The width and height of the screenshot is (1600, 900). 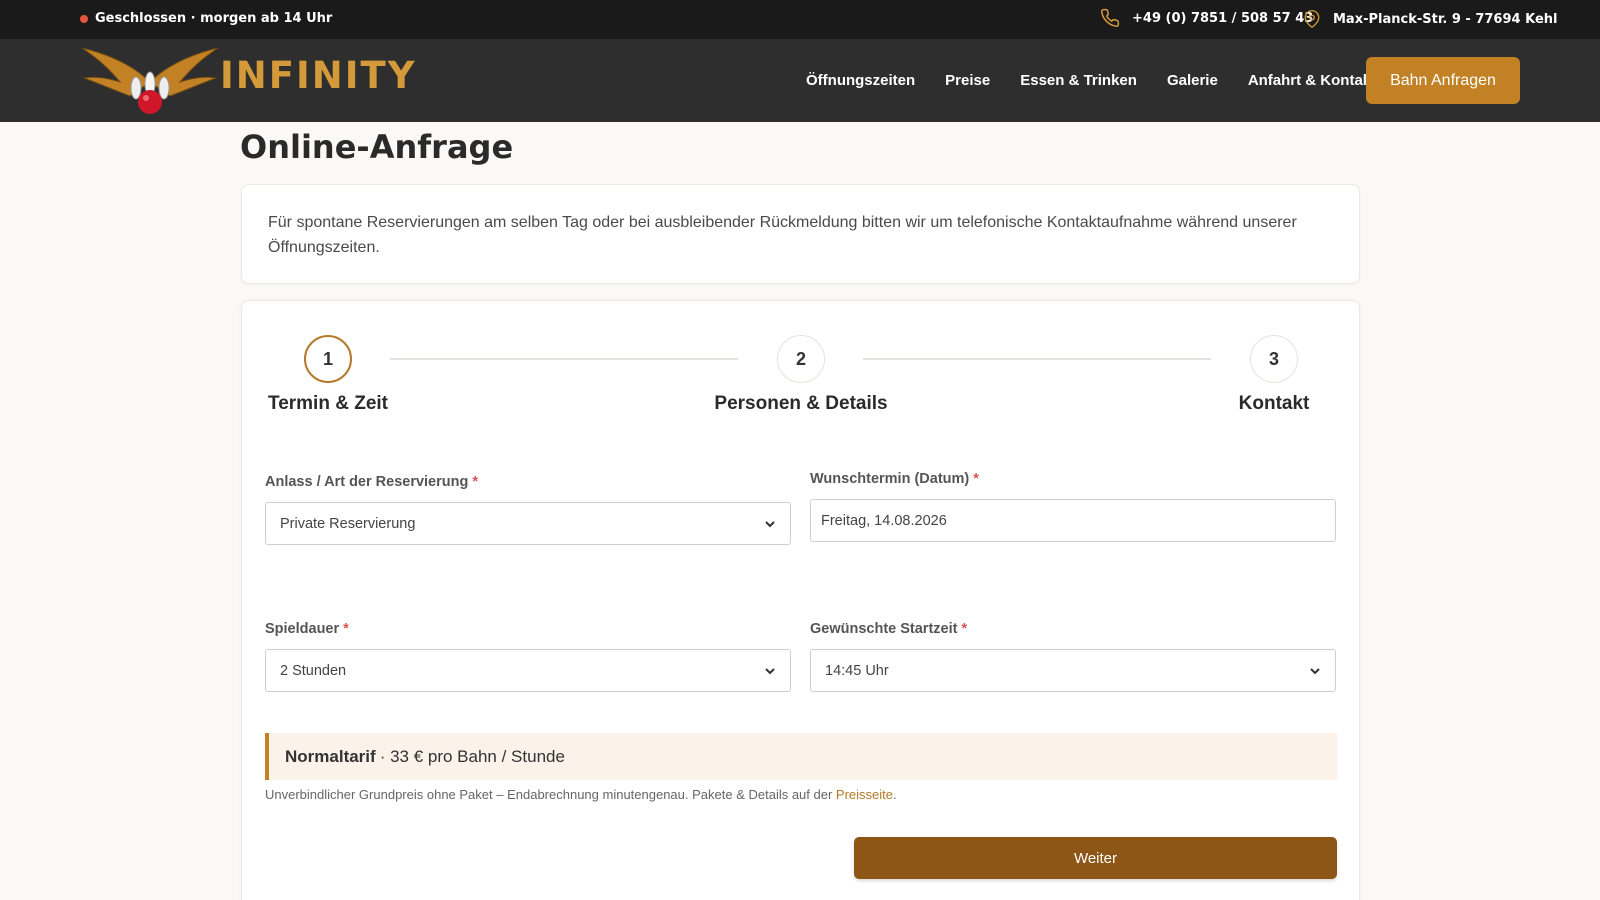 What do you see at coordinates (1095, 858) in the screenshot?
I see `weiter-button: Weiter` at bounding box center [1095, 858].